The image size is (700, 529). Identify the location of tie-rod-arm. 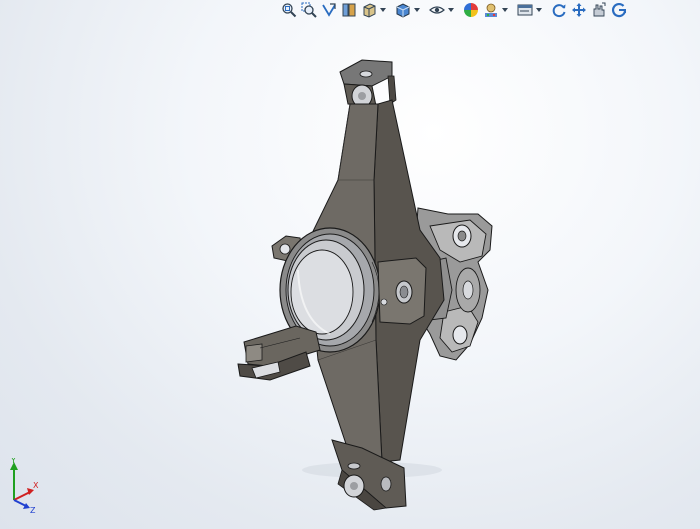
(279, 353).